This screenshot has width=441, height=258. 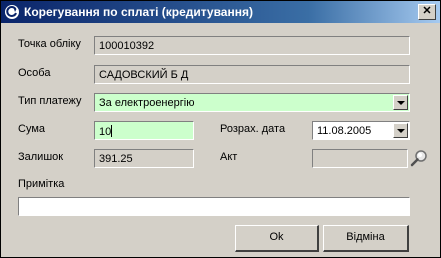 What do you see at coordinates (50, 101) in the screenshot?
I see `payment-type-label: Тип платежу` at bounding box center [50, 101].